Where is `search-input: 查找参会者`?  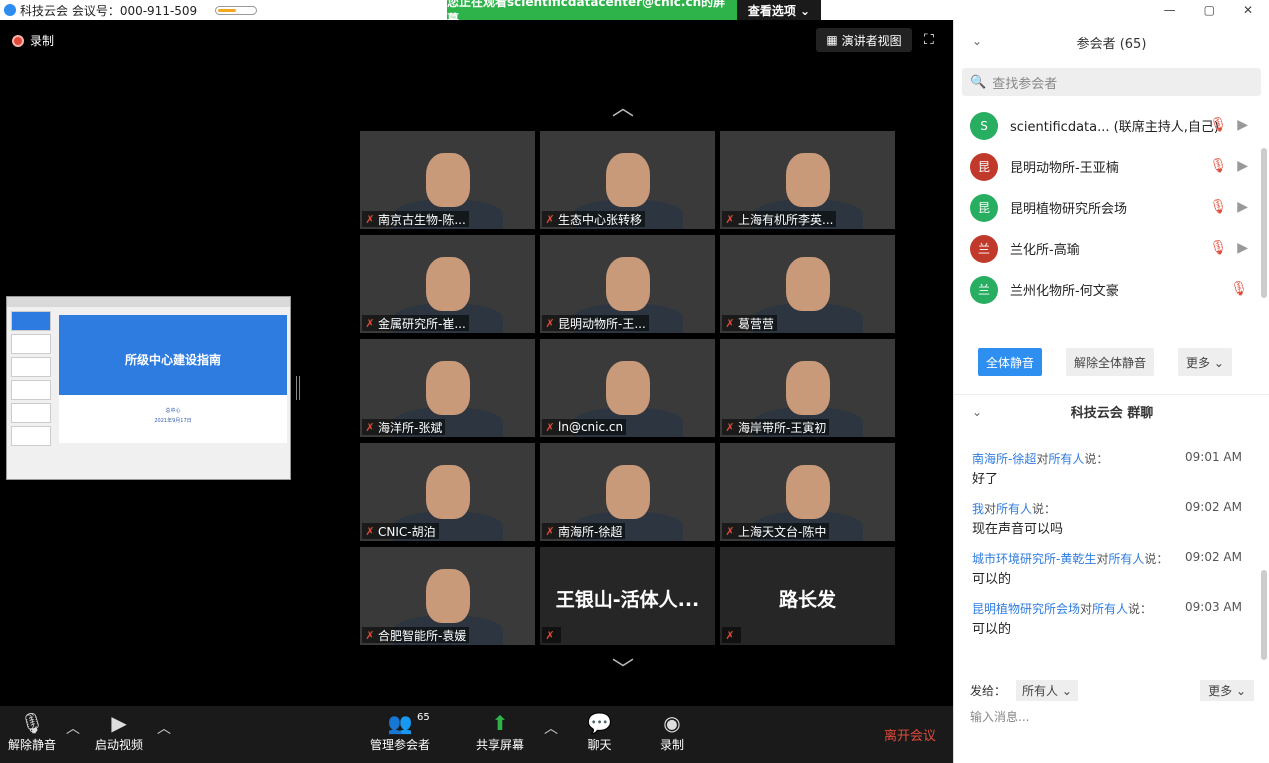 search-input: 查找参会者 is located at coordinates (1024, 82).